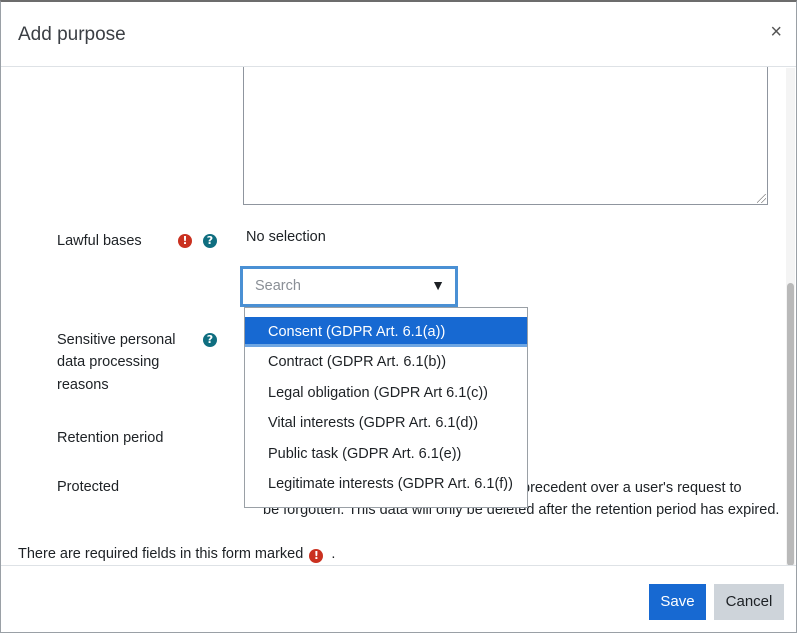  Describe the element at coordinates (505, 136) in the screenshot. I see `description-textarea` at that location.